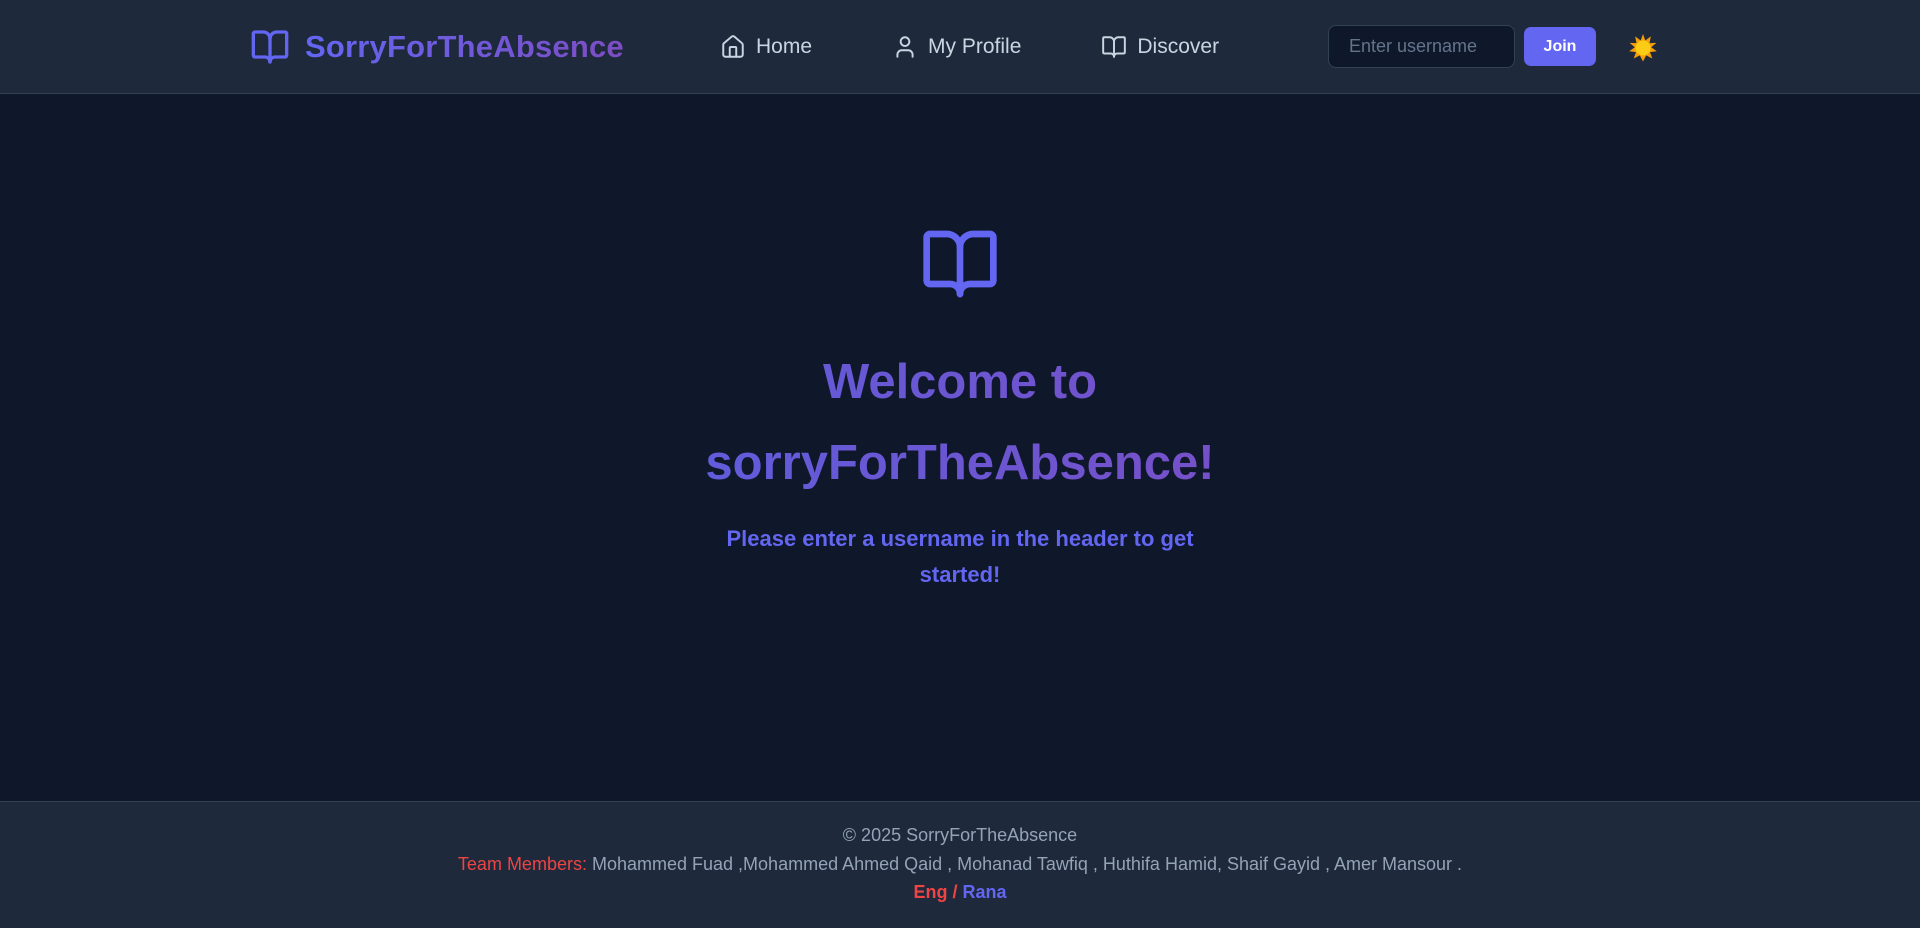 This screenshot has height=928, width=1920. Describe the element at coordinates (1643, 48) in the screenshot. I see `sun-icon` at that location.